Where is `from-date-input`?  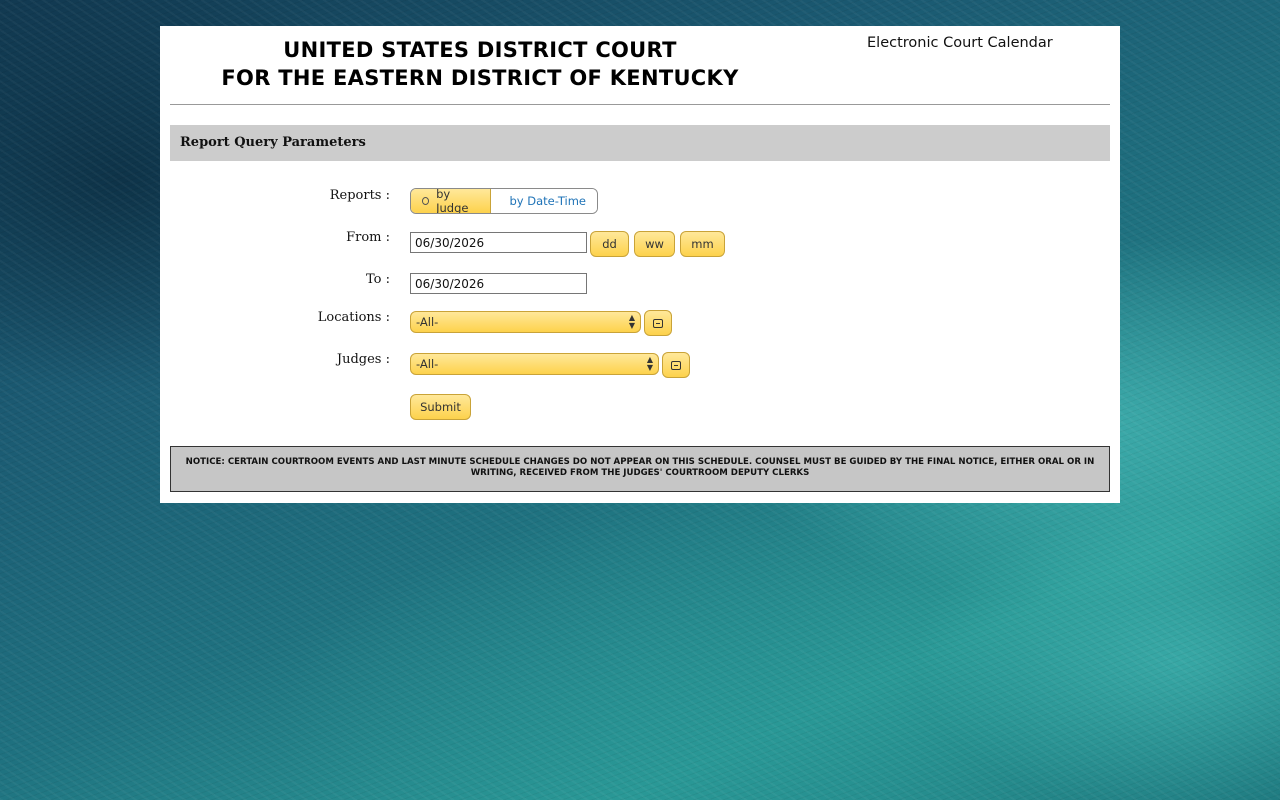
from-date-input is located at coordinates (498, 242).